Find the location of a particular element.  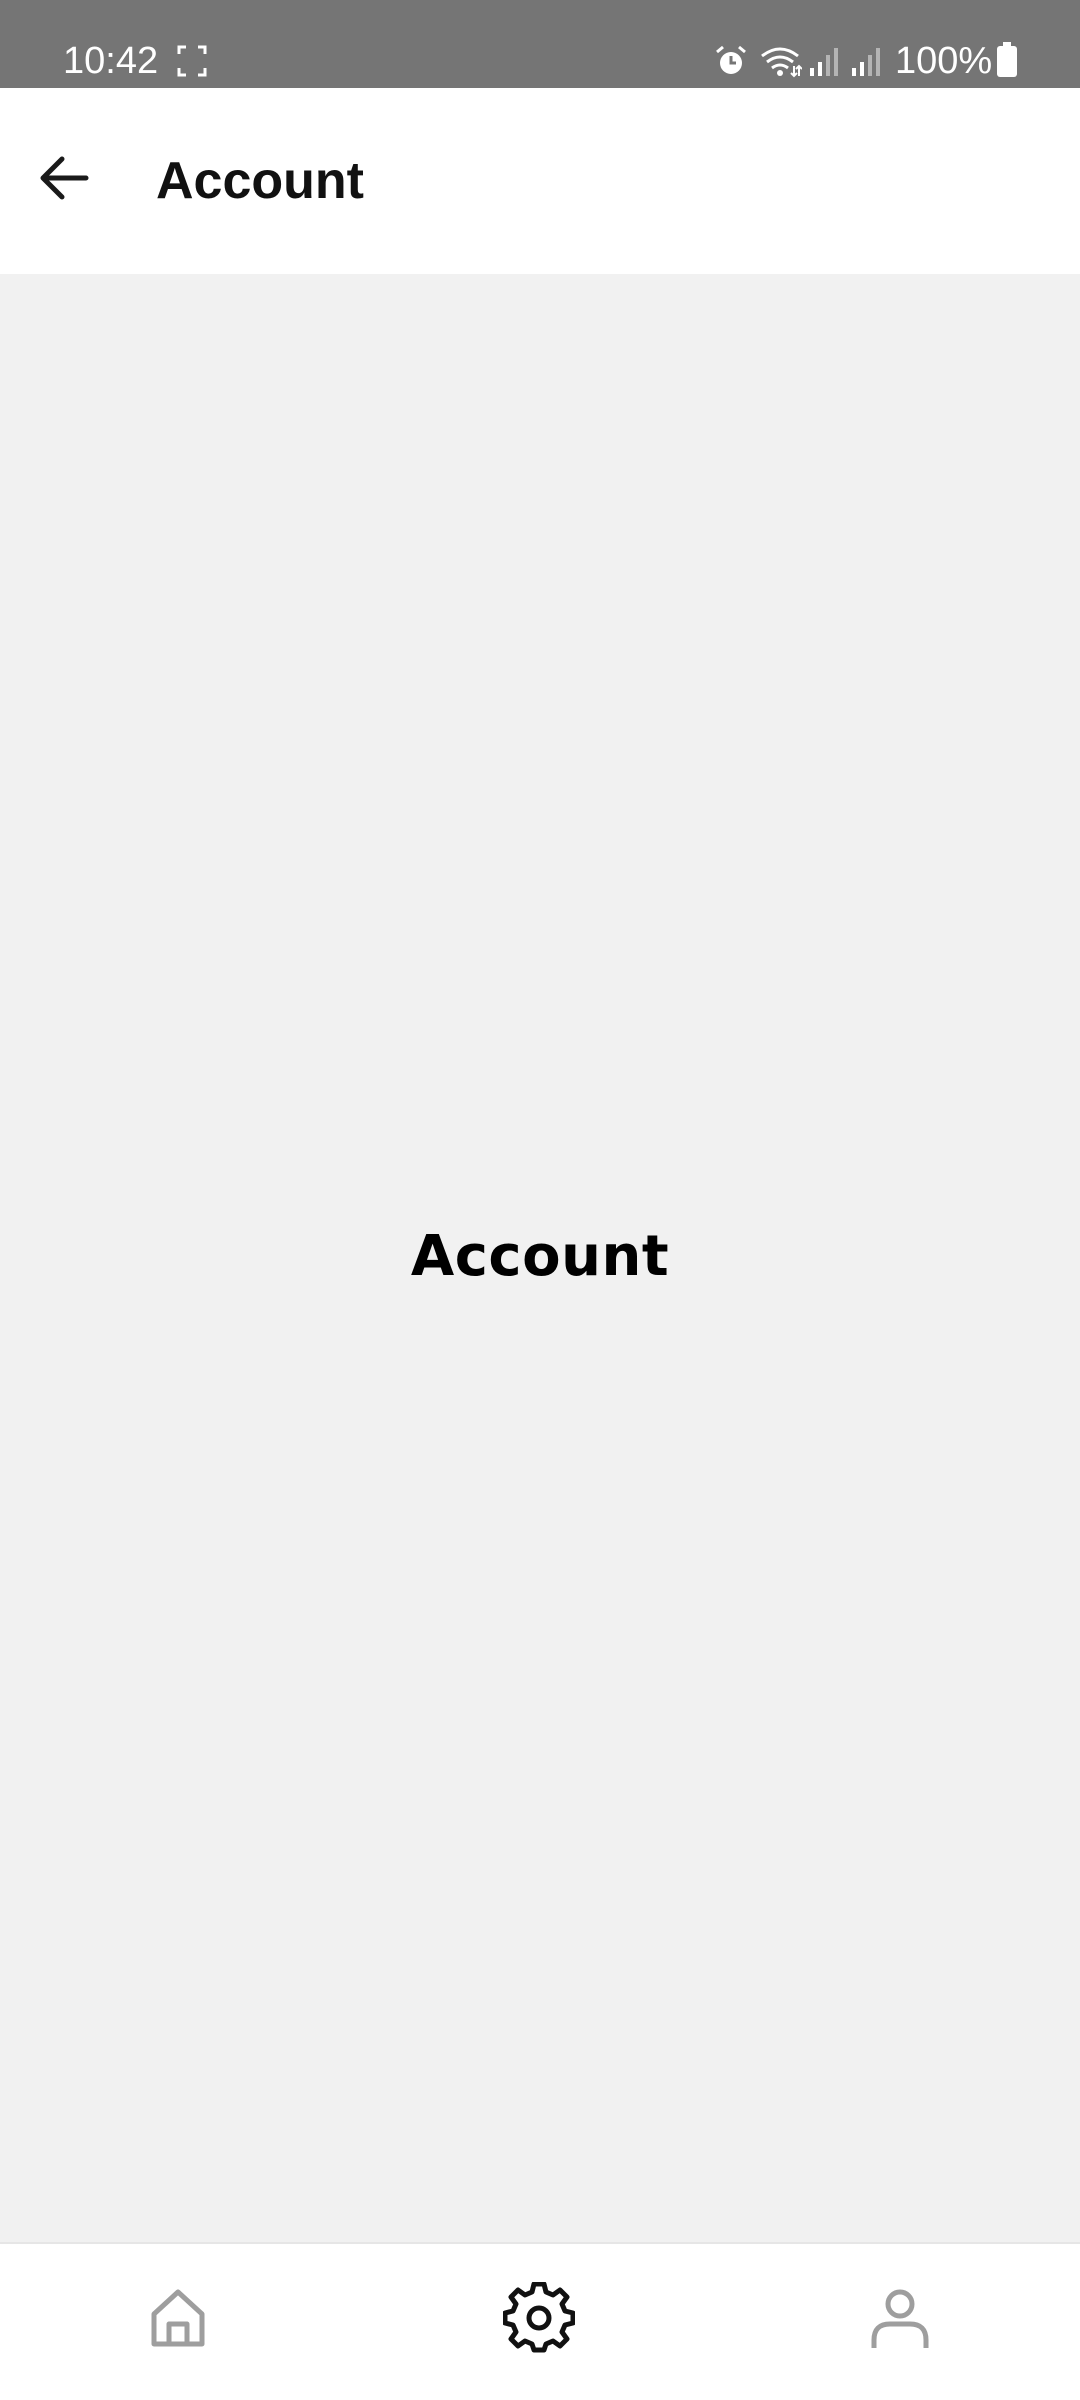

content-heading: Account is located at coordinates (540, 1256).